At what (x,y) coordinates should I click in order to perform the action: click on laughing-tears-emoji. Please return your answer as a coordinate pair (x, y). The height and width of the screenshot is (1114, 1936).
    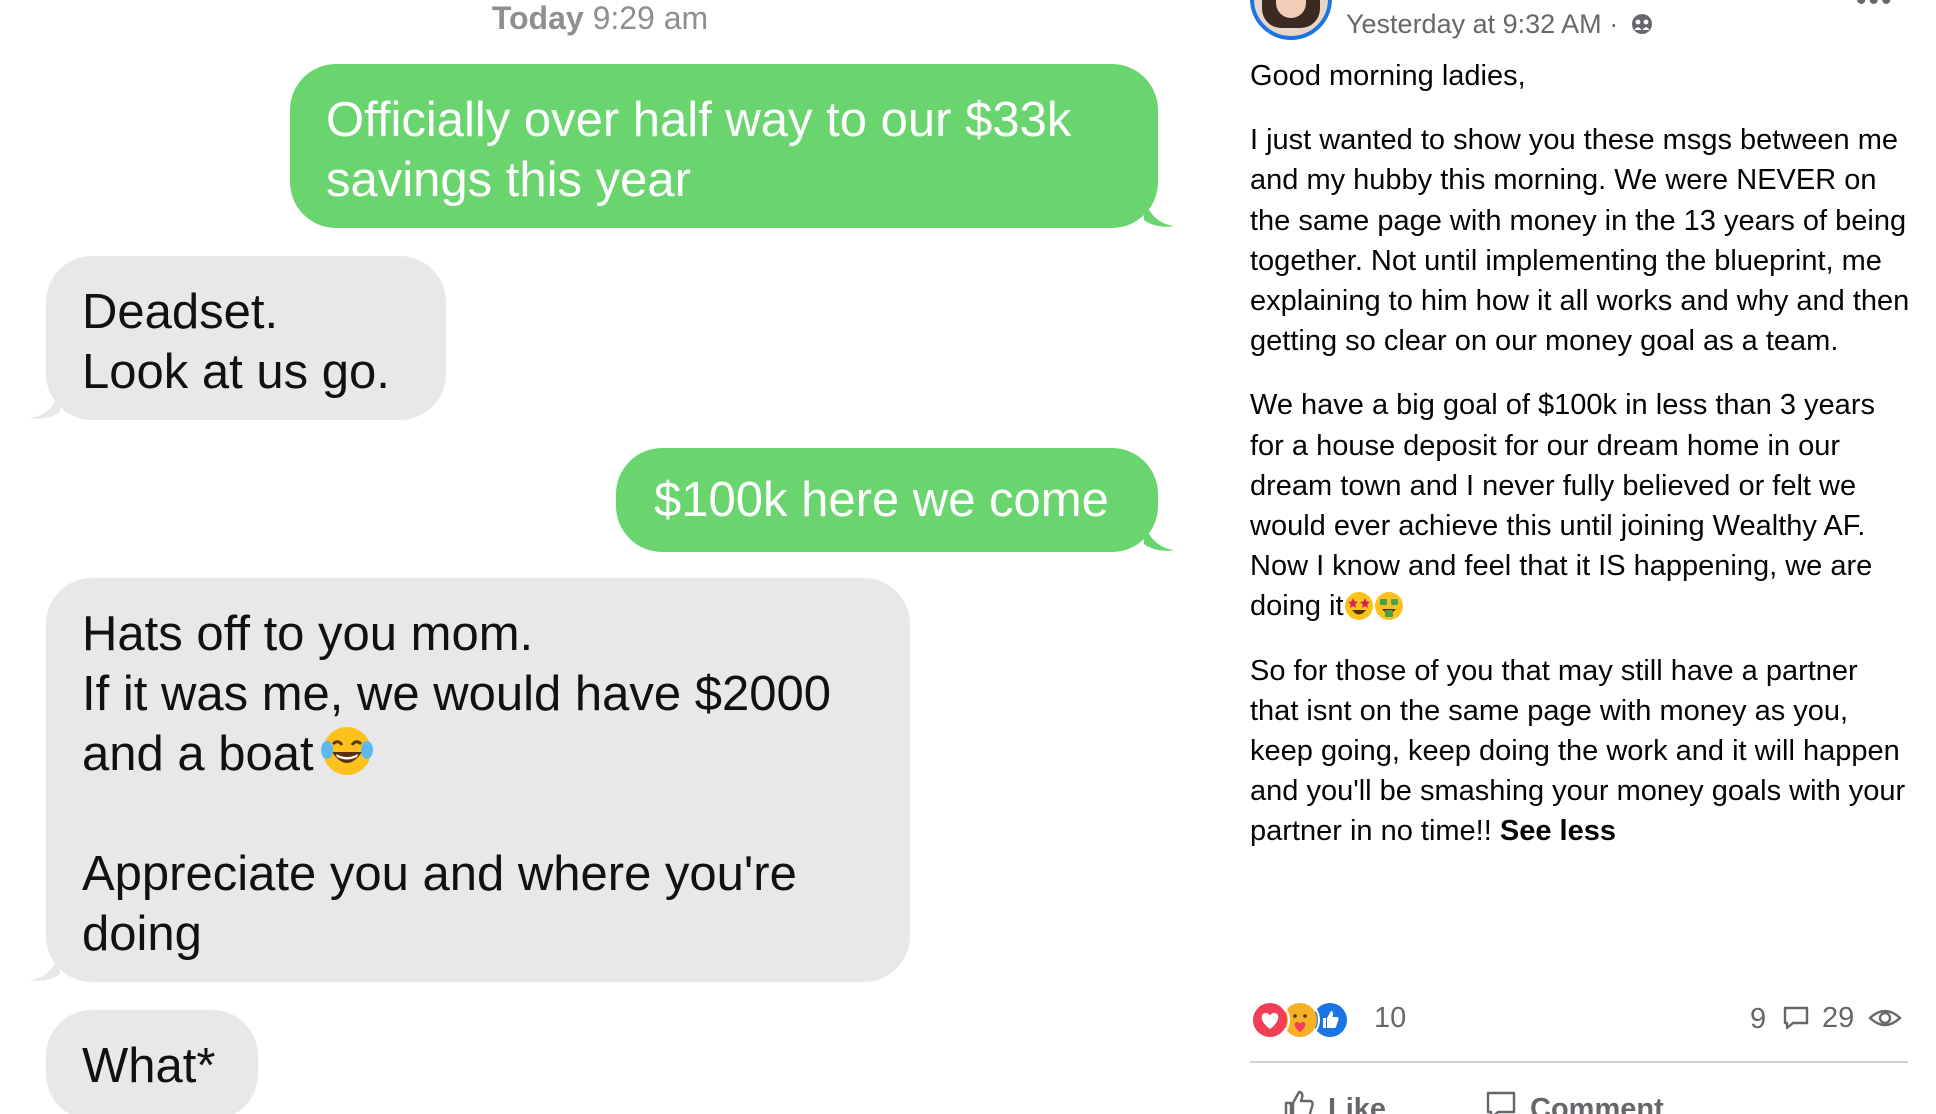
    Looking at the image, I should click on (346, 751).